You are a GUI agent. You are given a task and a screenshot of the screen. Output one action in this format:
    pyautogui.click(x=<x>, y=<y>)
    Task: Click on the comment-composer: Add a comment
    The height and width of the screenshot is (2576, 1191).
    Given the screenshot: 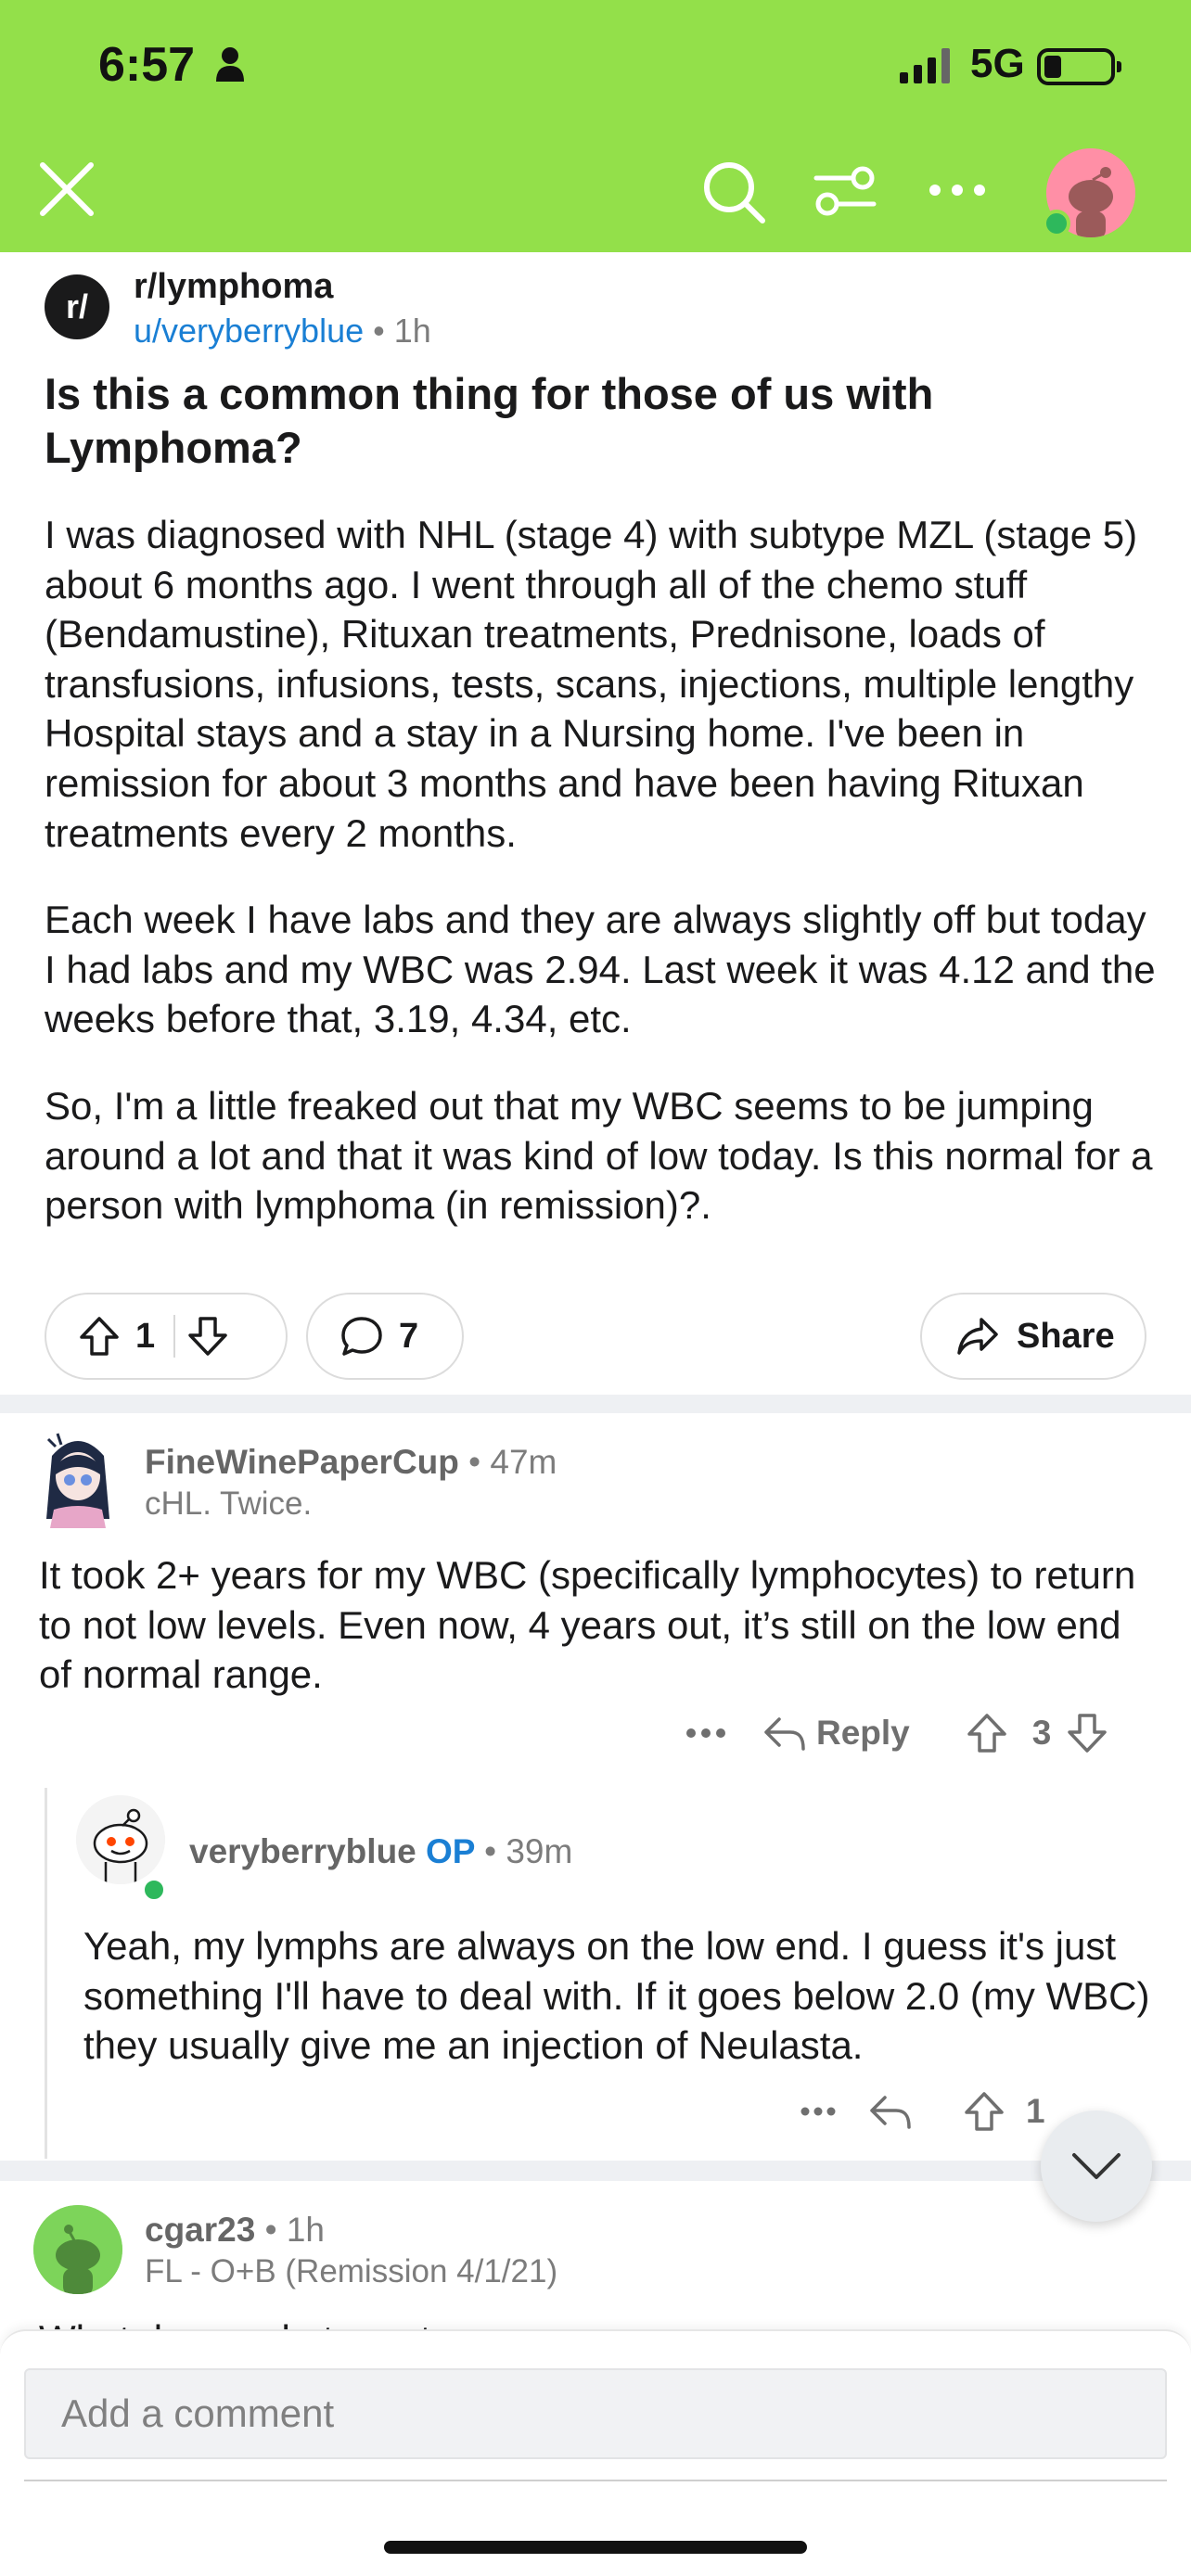 What is the action you would take?
    pyautogui.click(x=595, y=2452)
    